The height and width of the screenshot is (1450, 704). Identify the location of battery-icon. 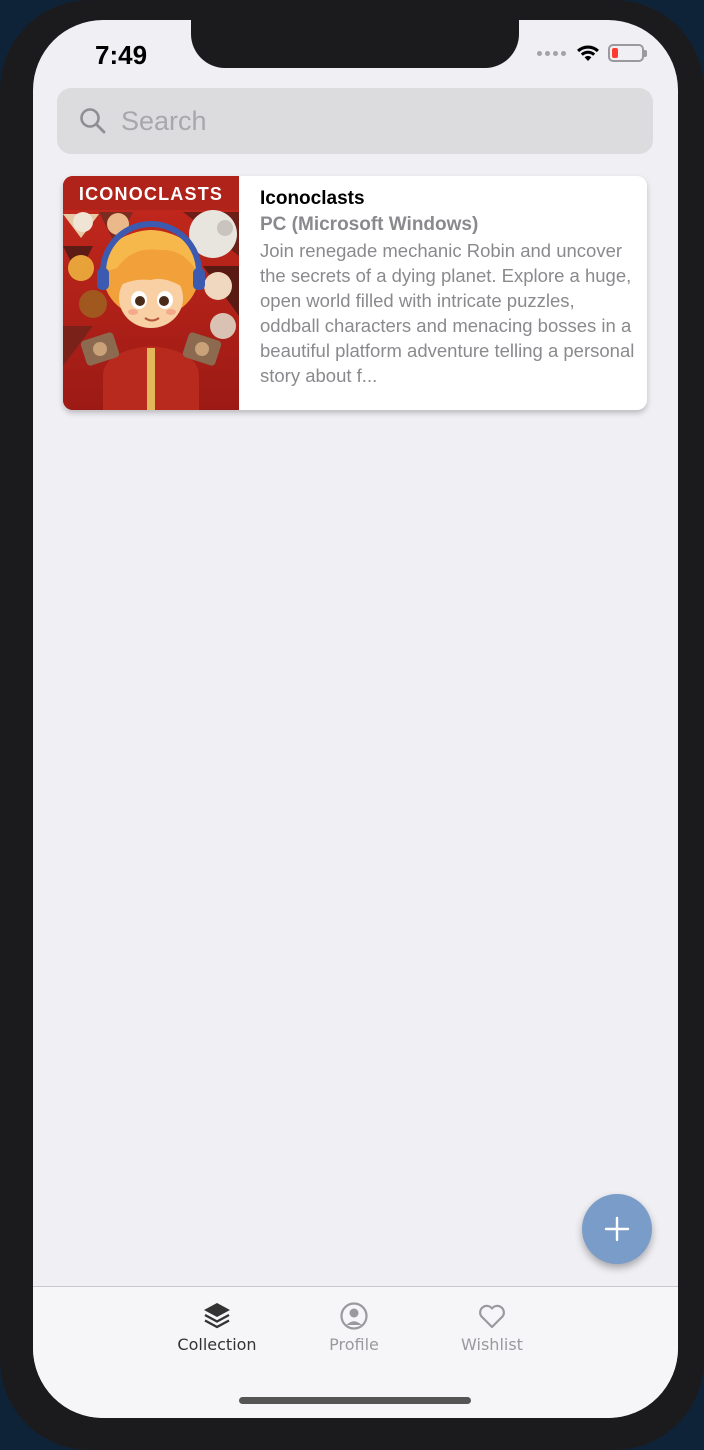
(627, 53).